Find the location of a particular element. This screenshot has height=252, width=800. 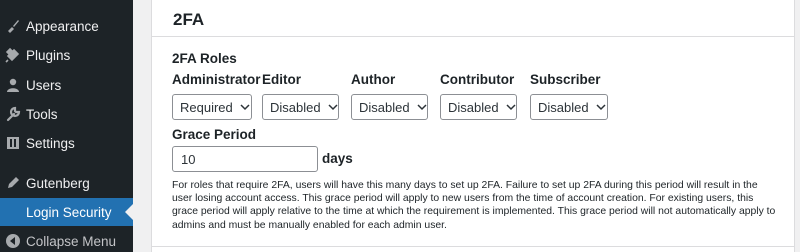

sidebar-item-gutenberg: Gutenberg is located at coordinates (66, 183).